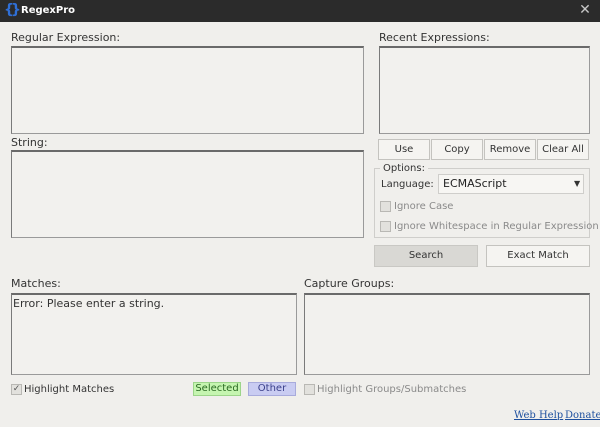  I want to click on search-button: Search, so click(426, 256).